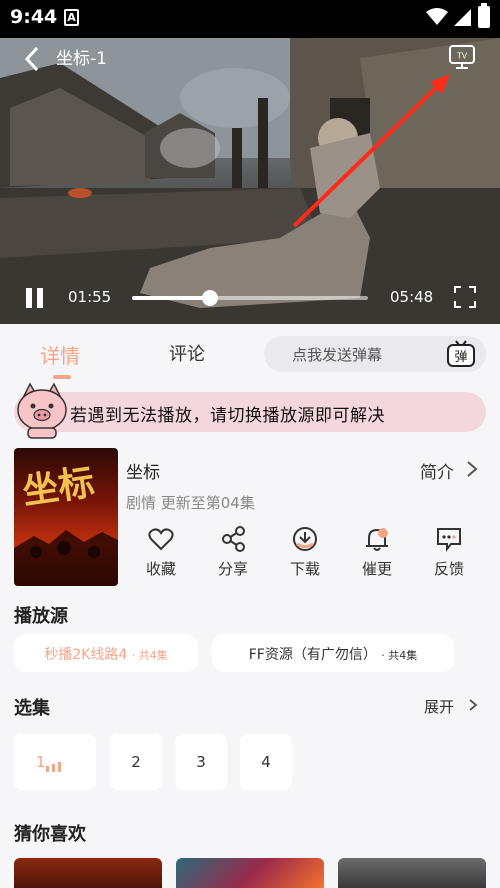 The height and width of the screenshot is (888, 500). I want to click on progress-knob, so click(209, 298).